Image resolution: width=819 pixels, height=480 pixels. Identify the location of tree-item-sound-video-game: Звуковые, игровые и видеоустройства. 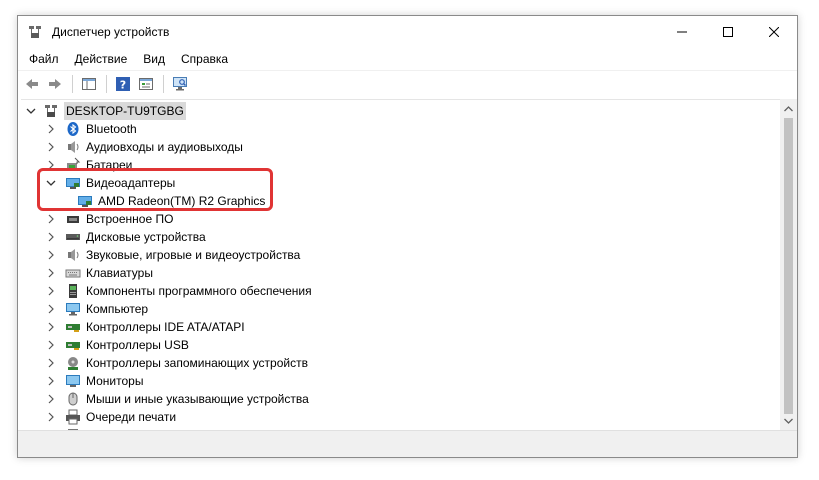
(172, 255).